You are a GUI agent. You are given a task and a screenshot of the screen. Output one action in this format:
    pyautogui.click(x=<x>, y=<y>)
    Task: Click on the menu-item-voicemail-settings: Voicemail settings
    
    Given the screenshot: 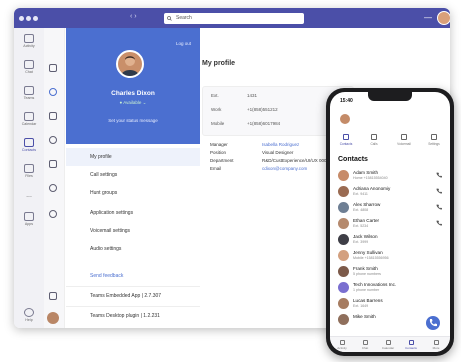 What is the action you would take?
    pyautogui.click(x=133, y=231)
    